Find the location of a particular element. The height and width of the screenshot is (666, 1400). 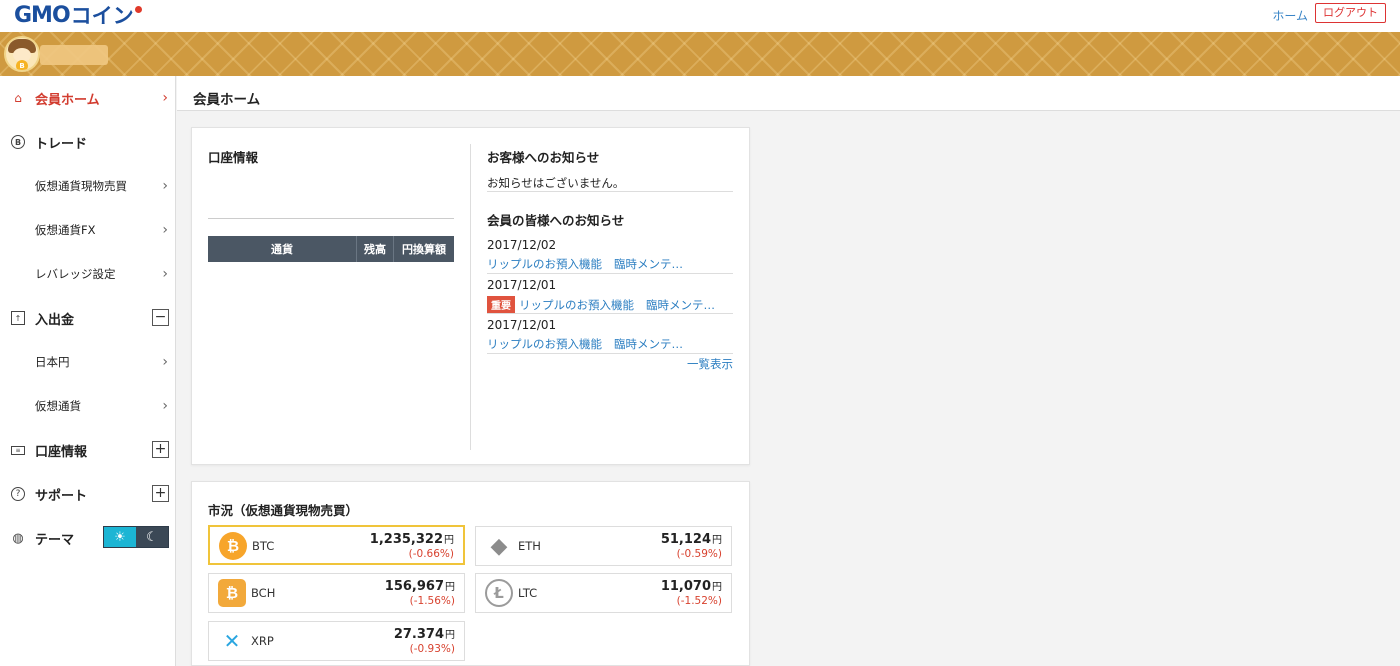

avatar-bitcoin-badge-icon: B is located at coordinates (22, 65).